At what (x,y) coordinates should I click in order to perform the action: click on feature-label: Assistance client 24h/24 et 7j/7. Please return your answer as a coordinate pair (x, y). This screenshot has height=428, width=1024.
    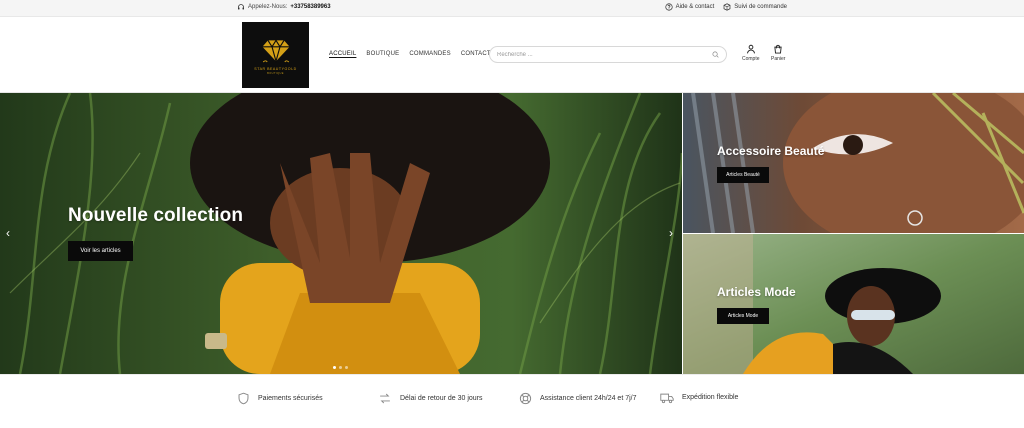
    Looking at the image, I should click on (588, 398).